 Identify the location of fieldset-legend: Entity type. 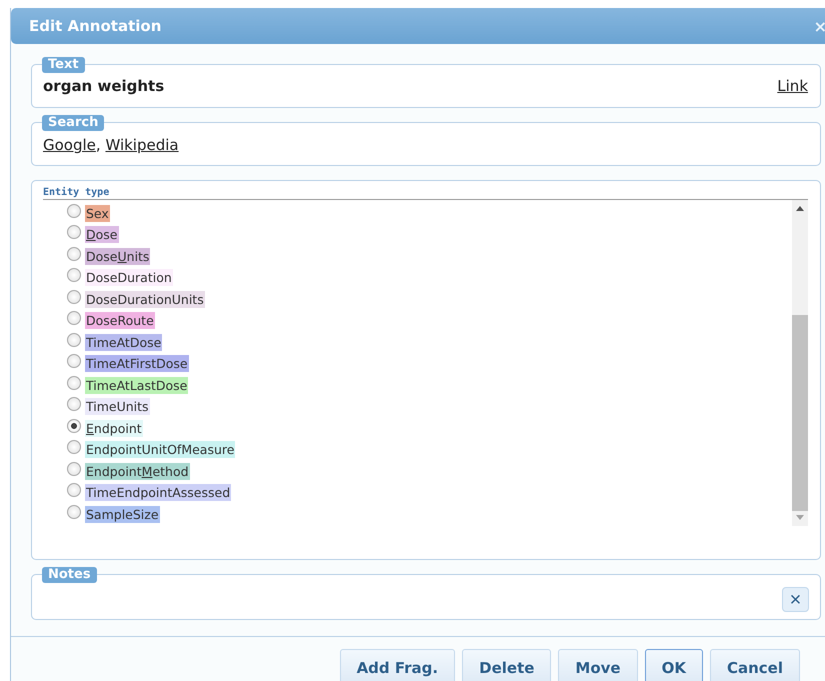
(76, 192).